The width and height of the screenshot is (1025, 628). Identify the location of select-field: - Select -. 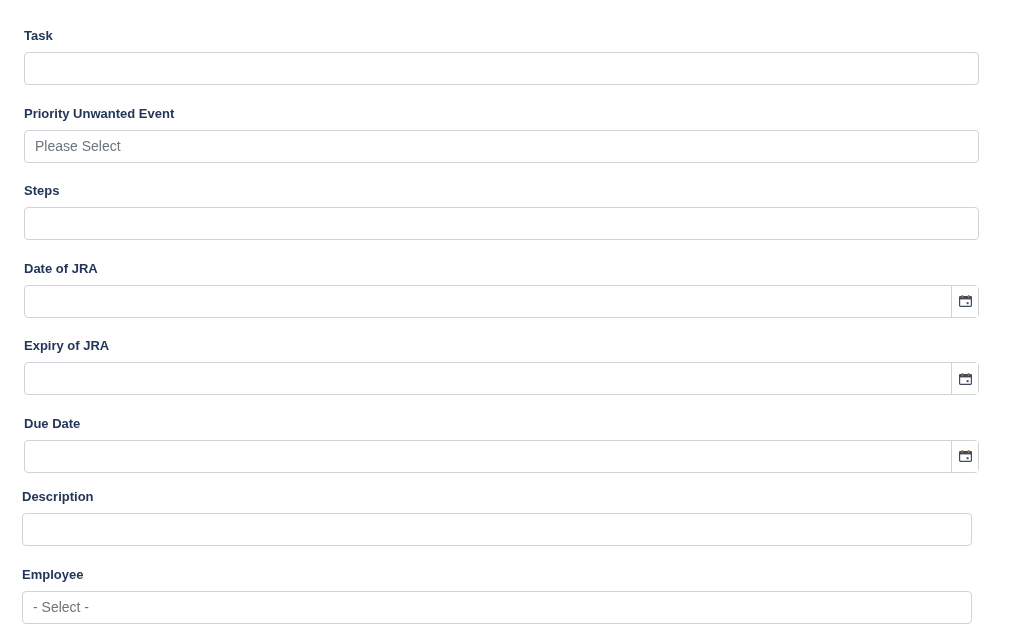
(497, 607).